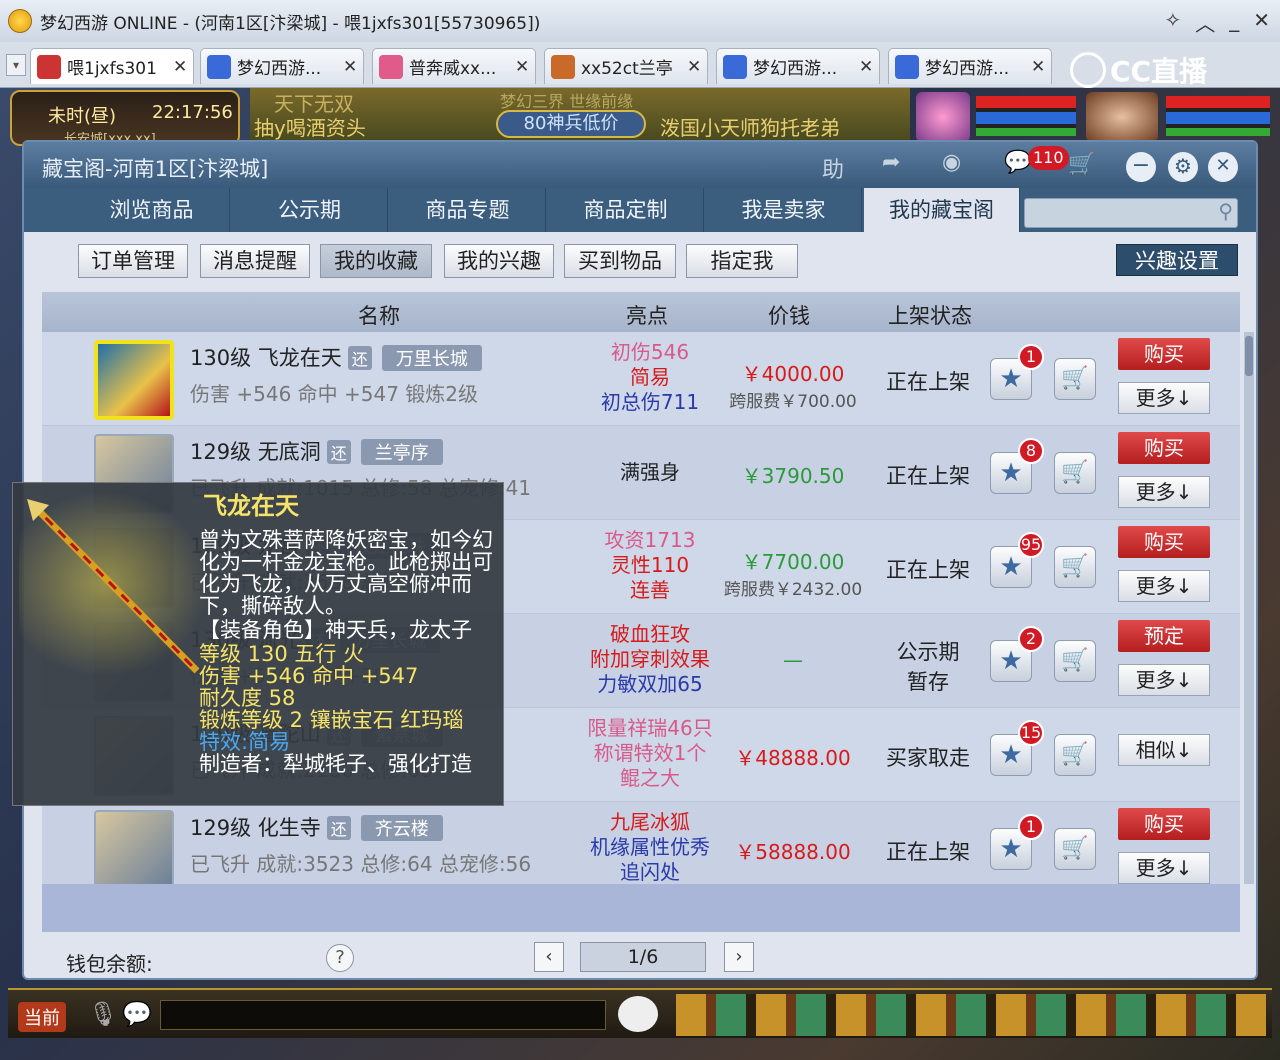  What do you see at coordinates (1131, 213) in the screenshot?
I see `search-input: ⚲` at bounding box center [1131, 213].